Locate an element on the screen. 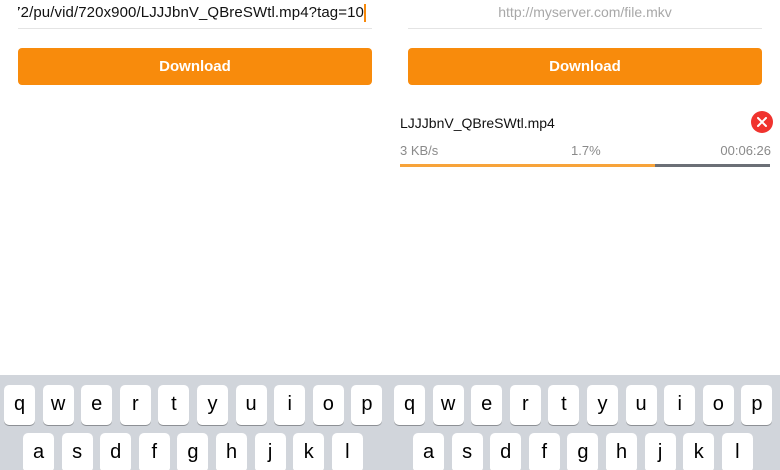 This screenshot has height=470, width=780. close-icon is located at coordinates (762, 122).